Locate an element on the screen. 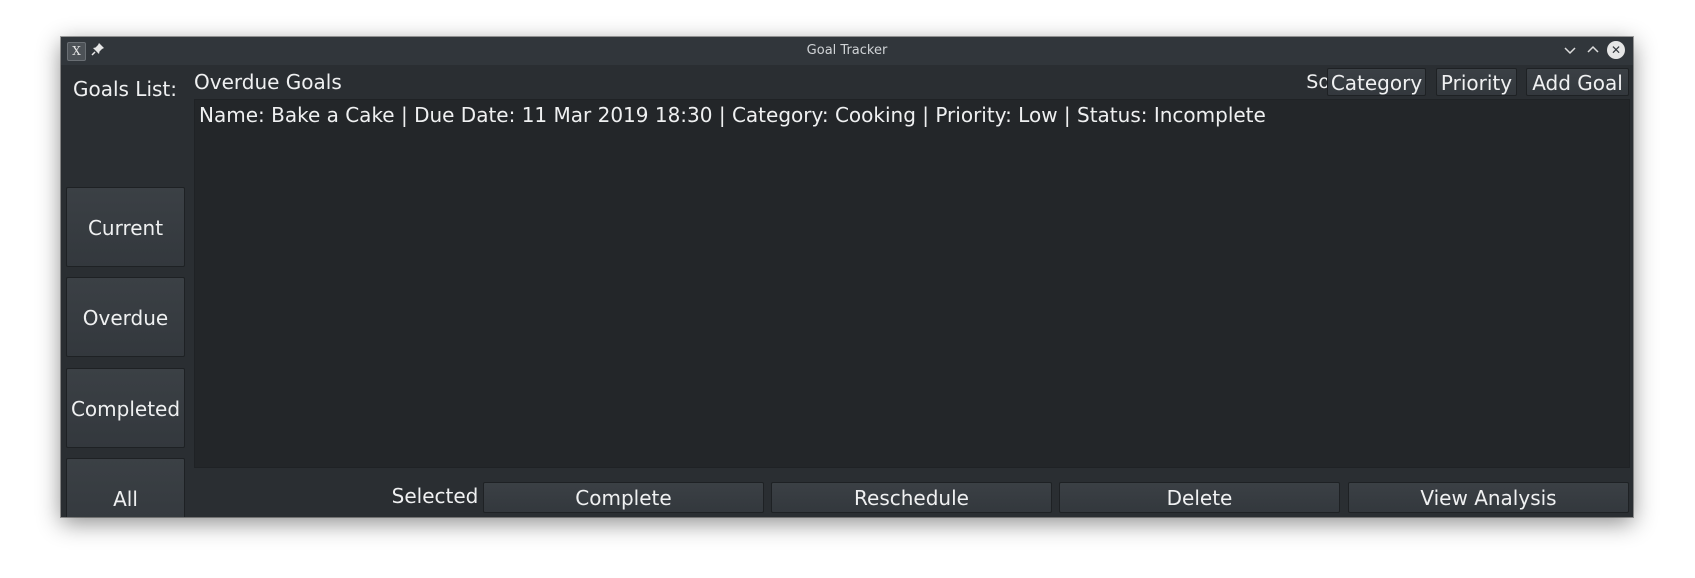 This screenshot has width=1695, height=578. close-icon: ✕ is located at coordinates (1616, 50).